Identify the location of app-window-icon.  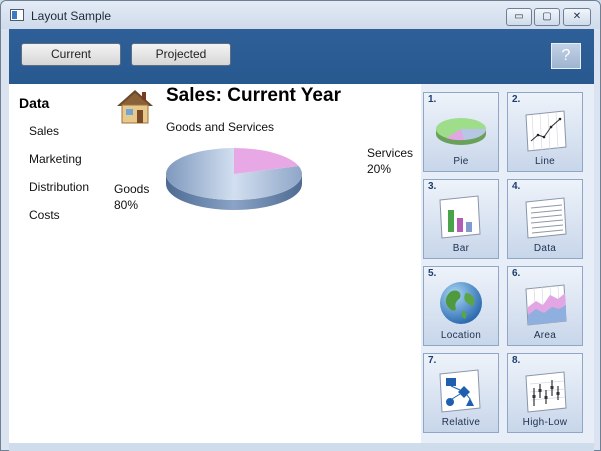
(17, 15).